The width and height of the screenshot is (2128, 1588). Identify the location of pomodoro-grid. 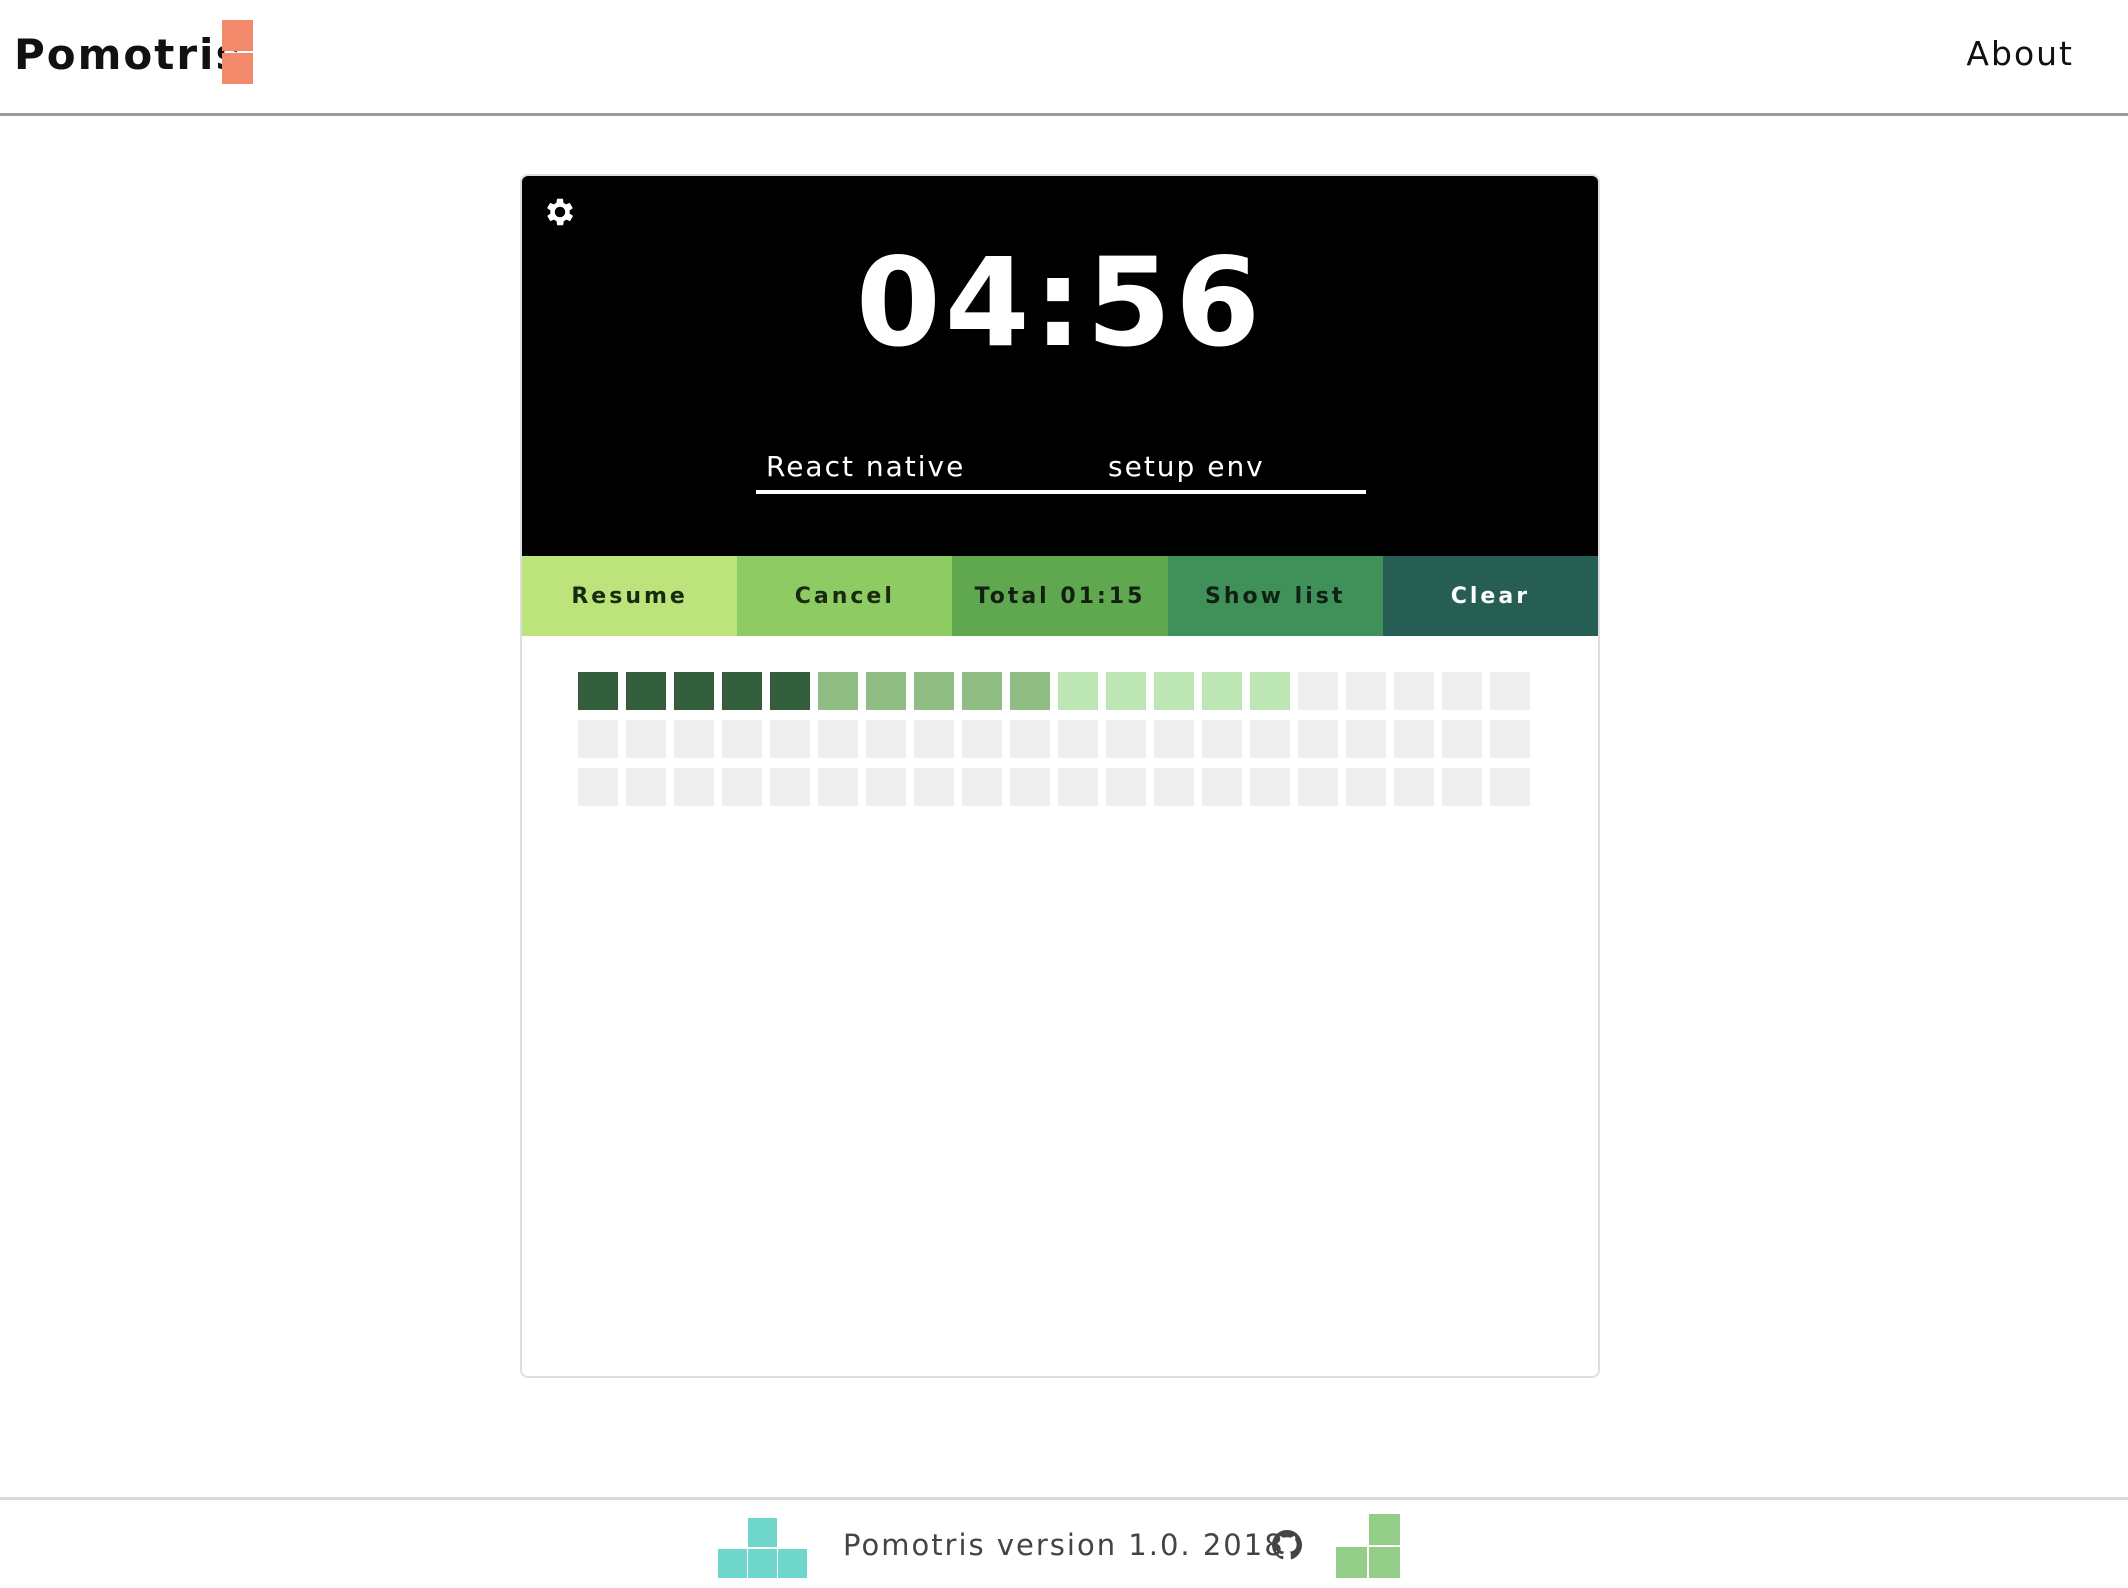
(1054, 739).